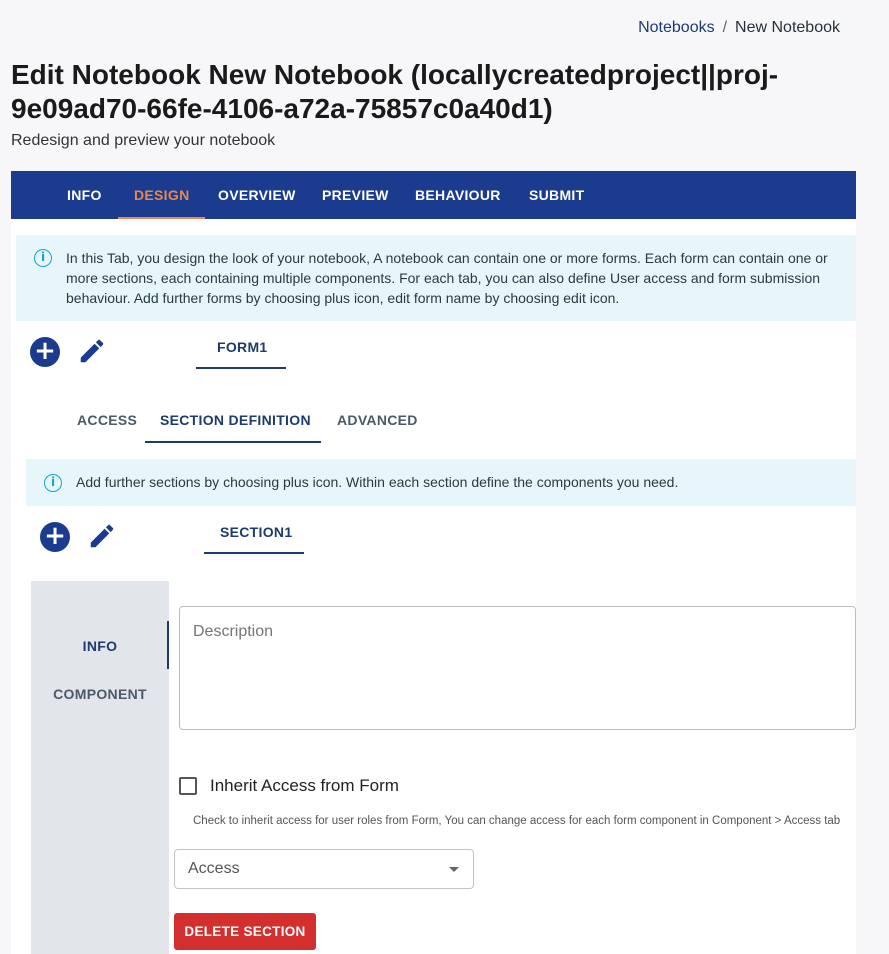 The height and width of the screenshot is (954, 889). Describe the element at coordinates (188, 786) in the screenshot. I see `inherit-access-checkbox` at that location.